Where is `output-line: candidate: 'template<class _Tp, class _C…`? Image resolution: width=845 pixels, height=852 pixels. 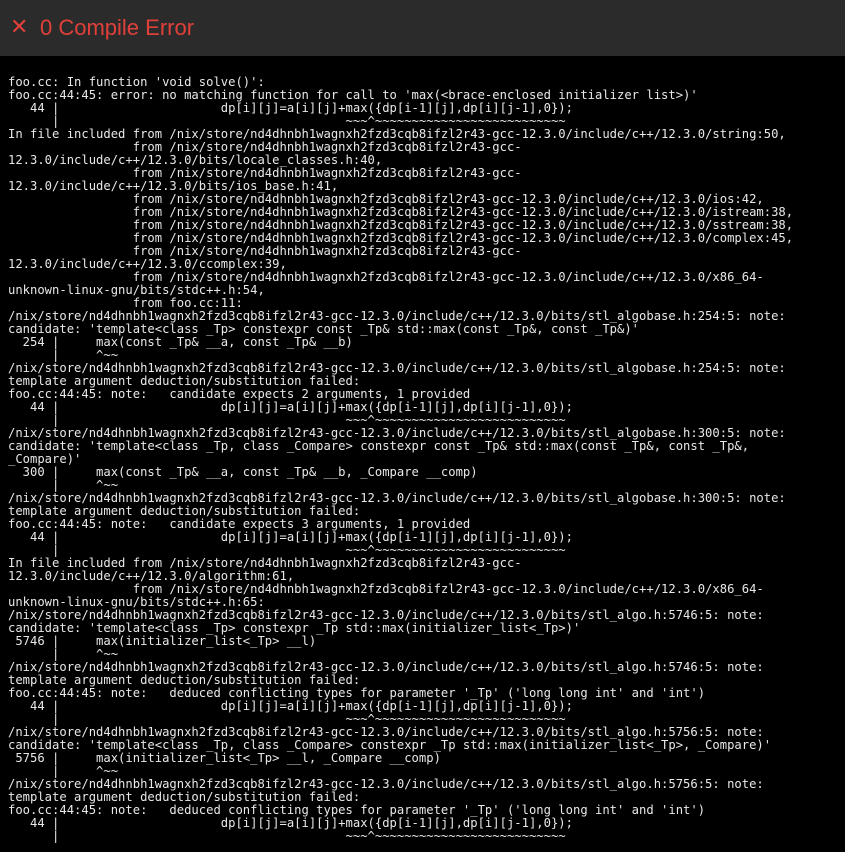 output-line: candidate: 'template<class _Tp, class _C… is located at coordinates (379, 446).